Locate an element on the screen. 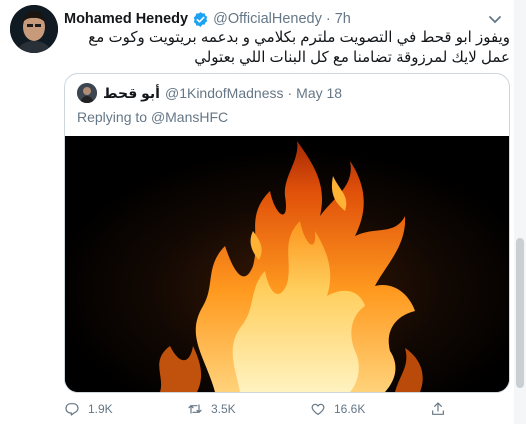 The width and height of the screenshot is (526, 424). author-name: Mohamed Henedy is located at coordinates (126, 19).